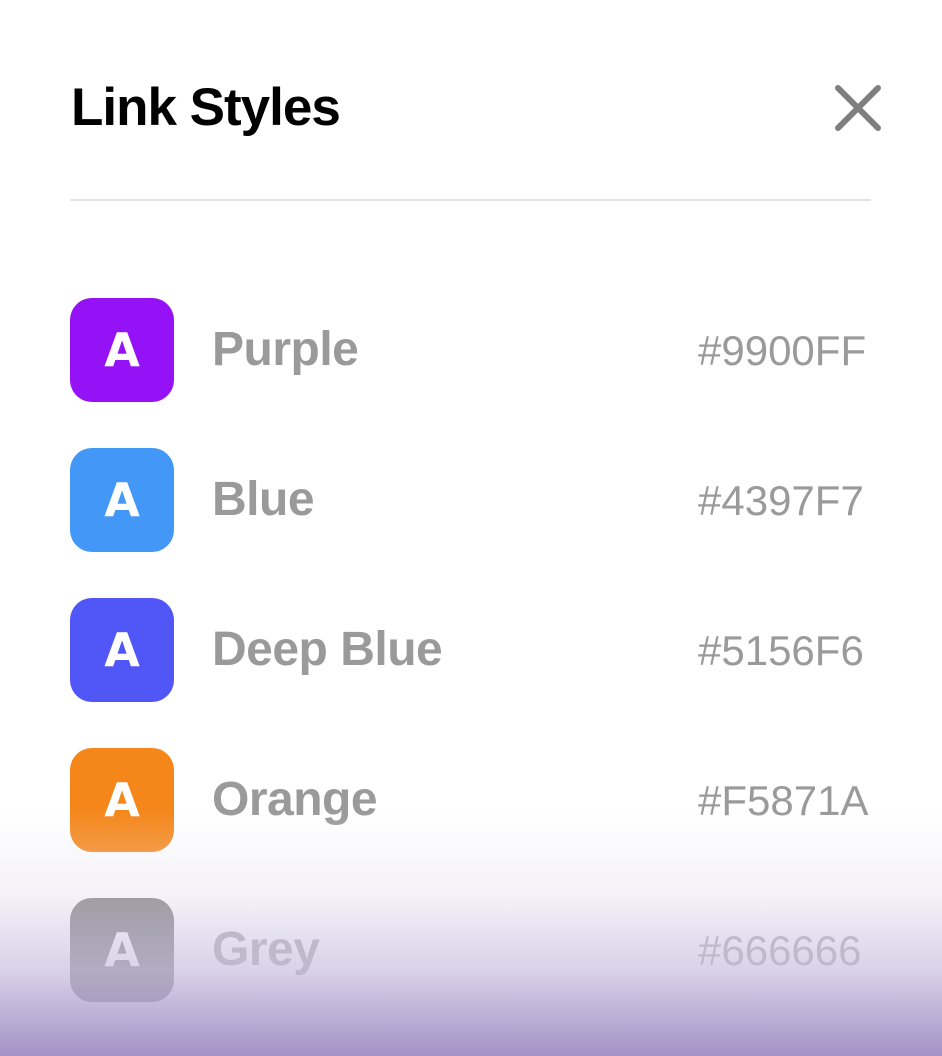 The width and height of the screenshot is (942, 1056). I want to click on link-style-option-grey: A Grey #666666, so click(480, 950).